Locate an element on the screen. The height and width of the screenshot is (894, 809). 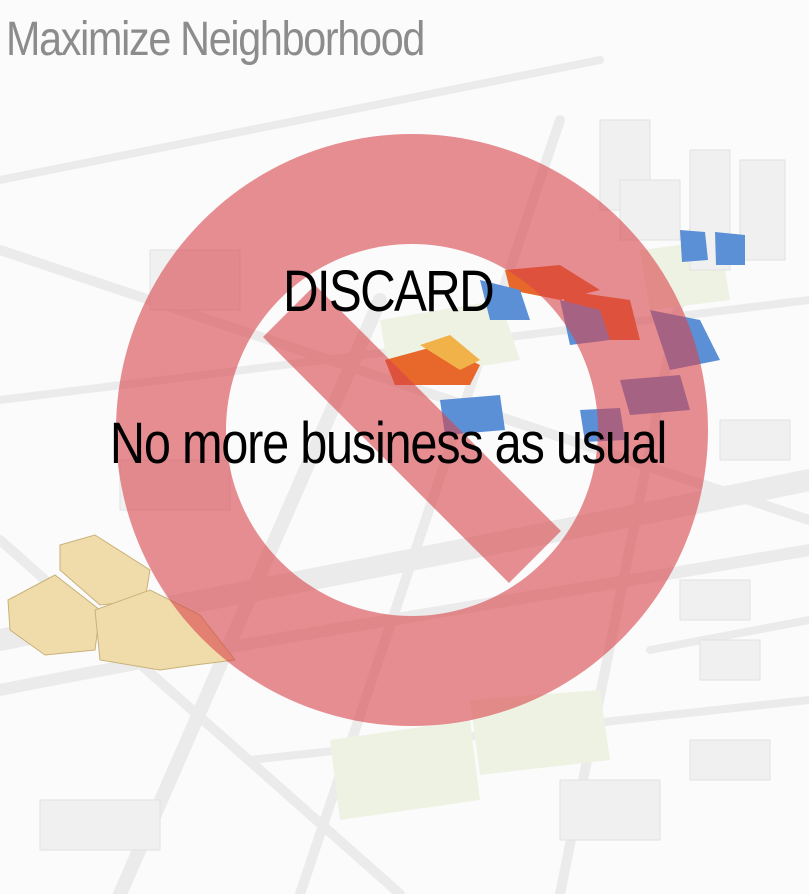
discard-headline: DISCARD is located at coordinates (389, 291).